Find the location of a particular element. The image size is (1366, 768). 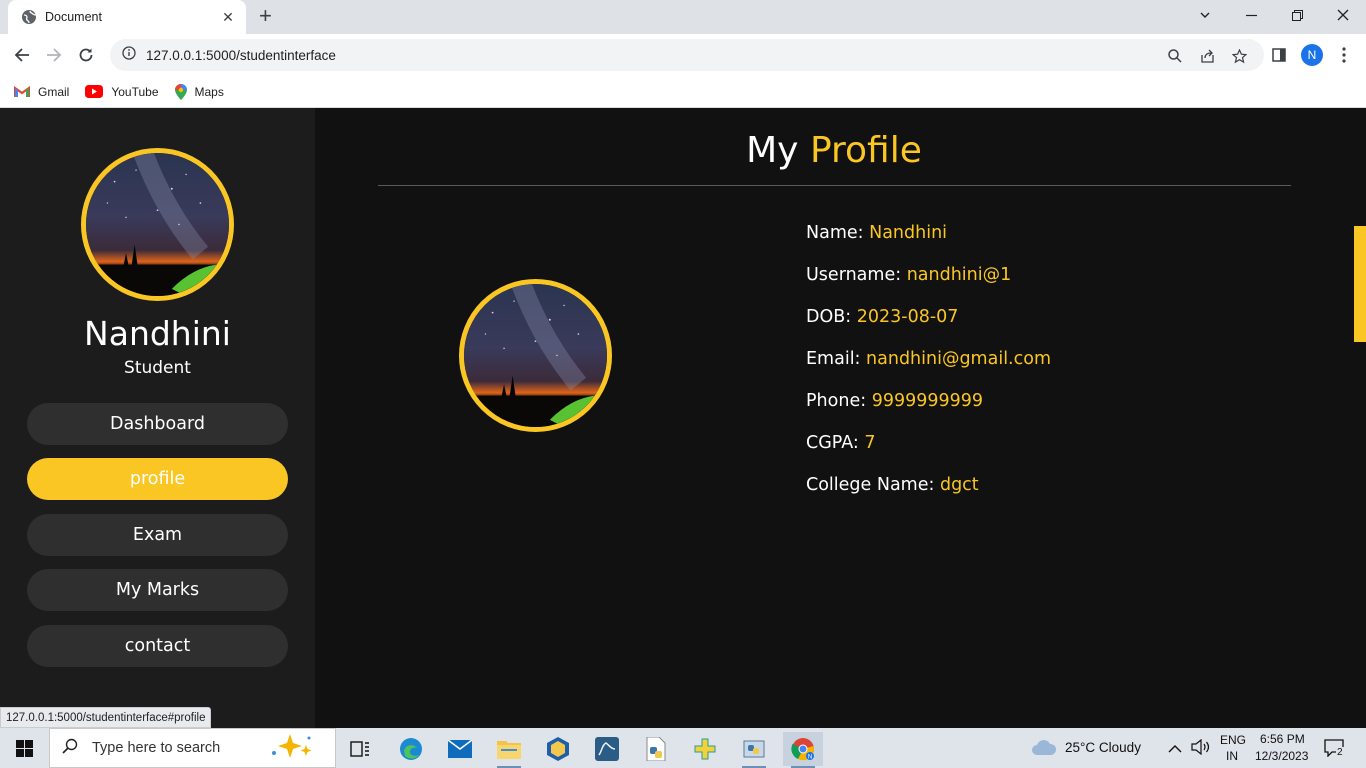

page-scrollbar is located at coordinates (1359, 418).